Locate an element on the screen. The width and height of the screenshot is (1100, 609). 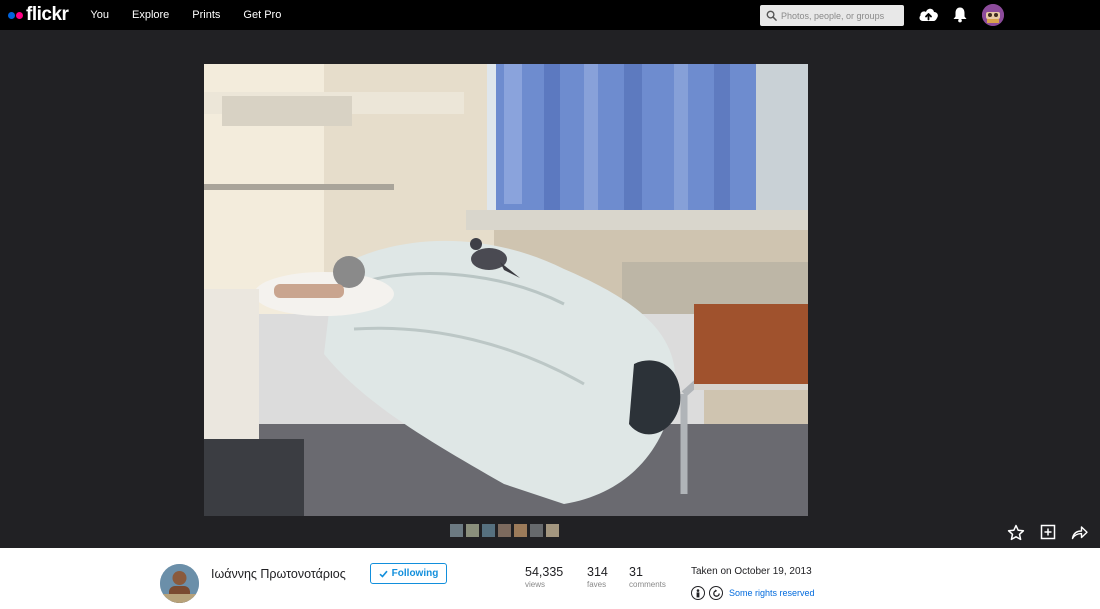
faves-count: 314 is located at coordinates (597, 572).